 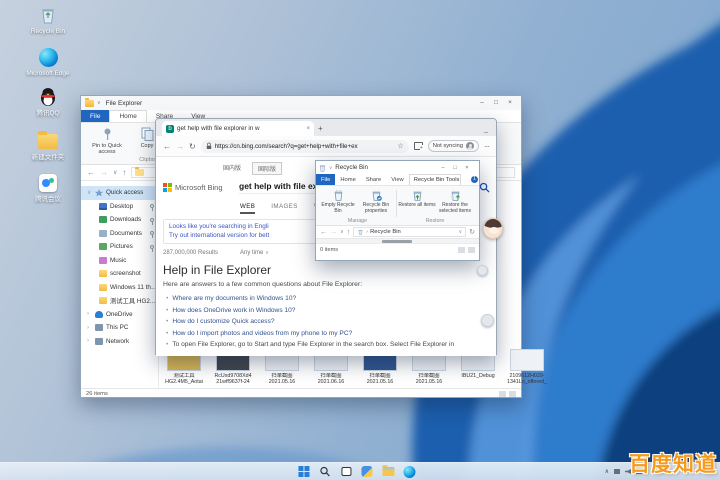 What do you see at coordinates (48, 146) in the screenshot?
I see `desktop-icon-folder: 新建文件夹` at bounding box center [48, 146].